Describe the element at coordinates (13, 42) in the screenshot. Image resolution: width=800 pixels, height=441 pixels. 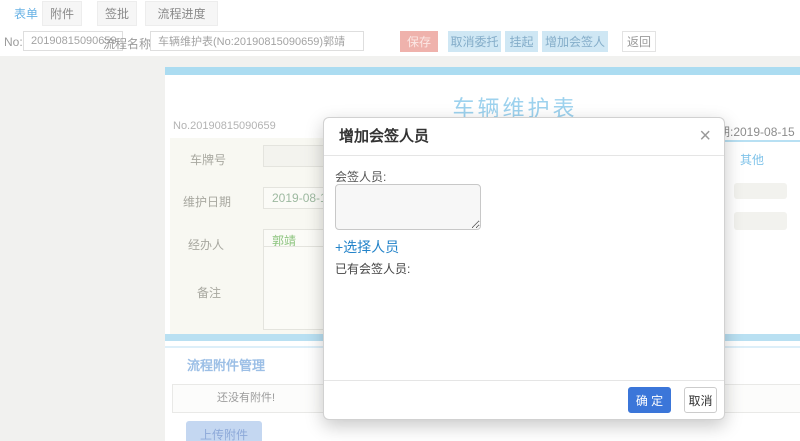
I see `no-label: No:` at that location.